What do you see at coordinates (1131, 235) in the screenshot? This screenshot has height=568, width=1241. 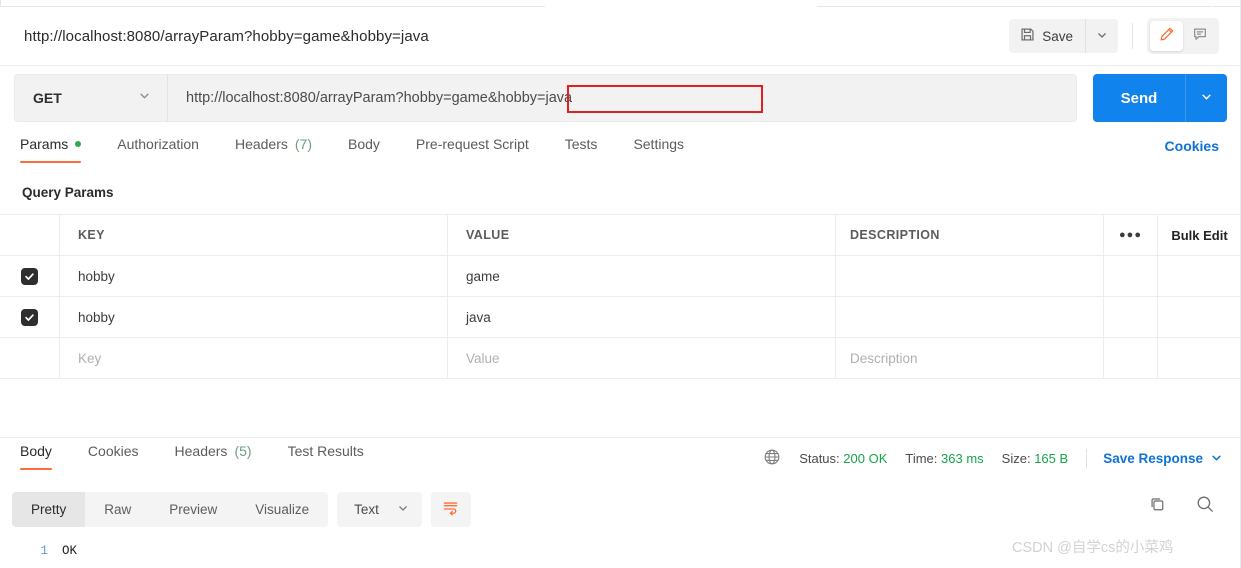 I see `more-options-icon: ●●●` at bounding box center [1131, 235].